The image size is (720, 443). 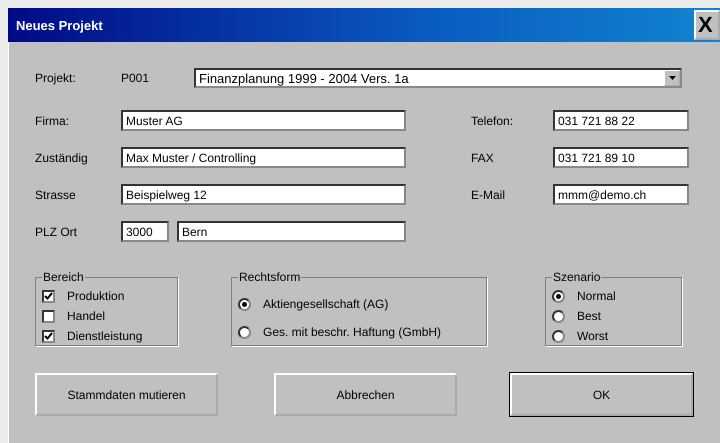 I want to click on dialog-button: Abbrechen, so click(x=365, y=394).